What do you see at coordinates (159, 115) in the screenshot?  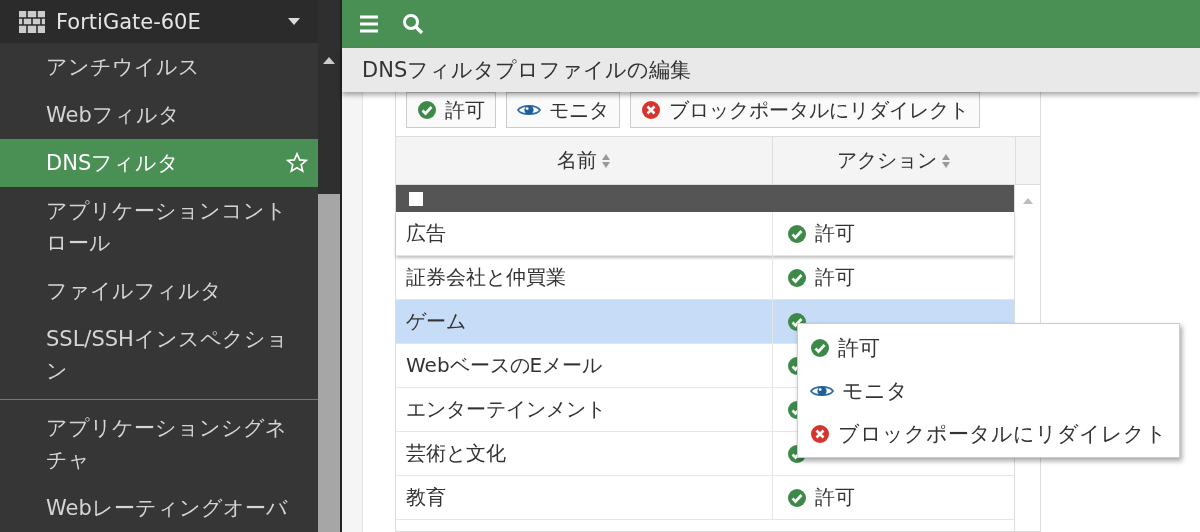 I see `sidebar-item: Webフィルタ` at bounding box center [159, 115].